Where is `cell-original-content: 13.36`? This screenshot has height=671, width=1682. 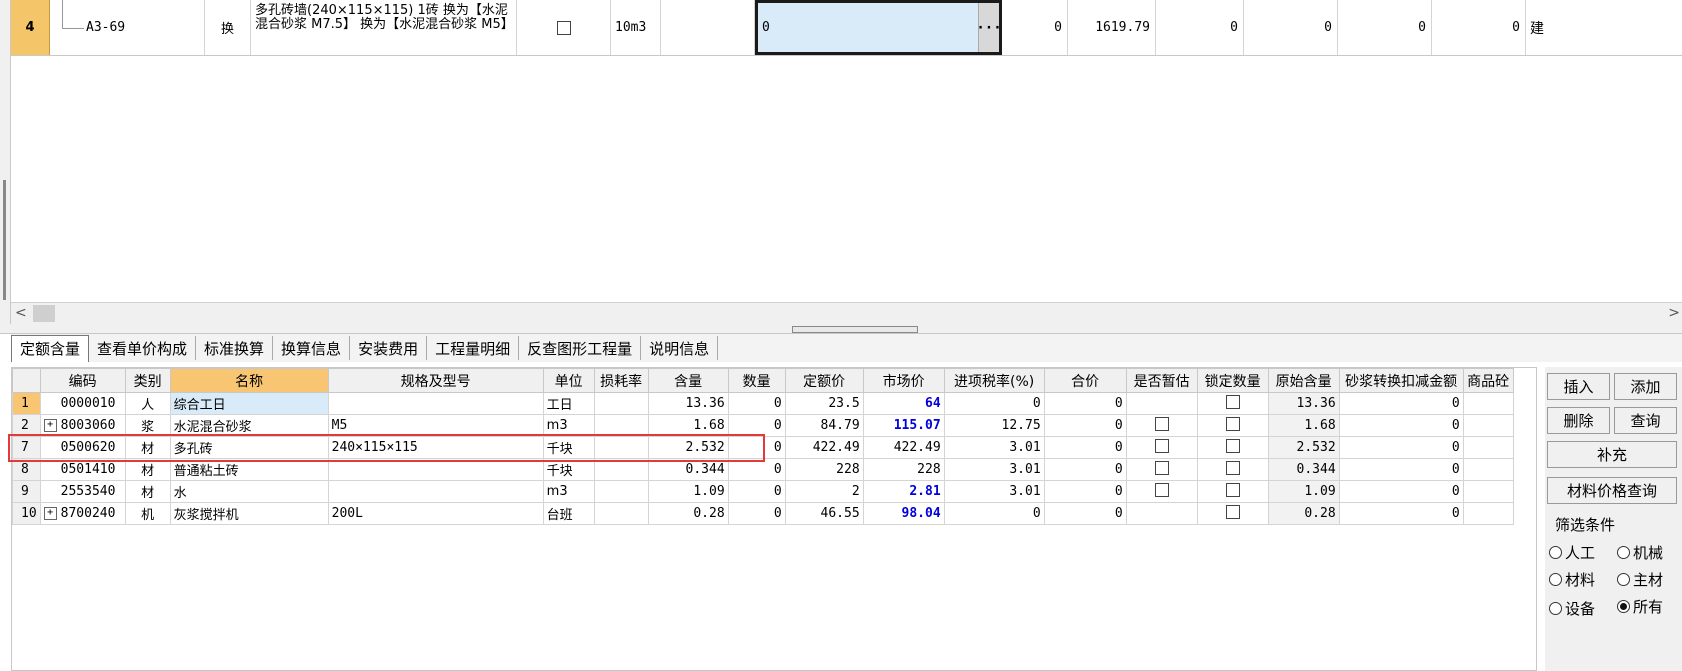
cell-original-content: 13.36 is located at coordinates (1303, 403).